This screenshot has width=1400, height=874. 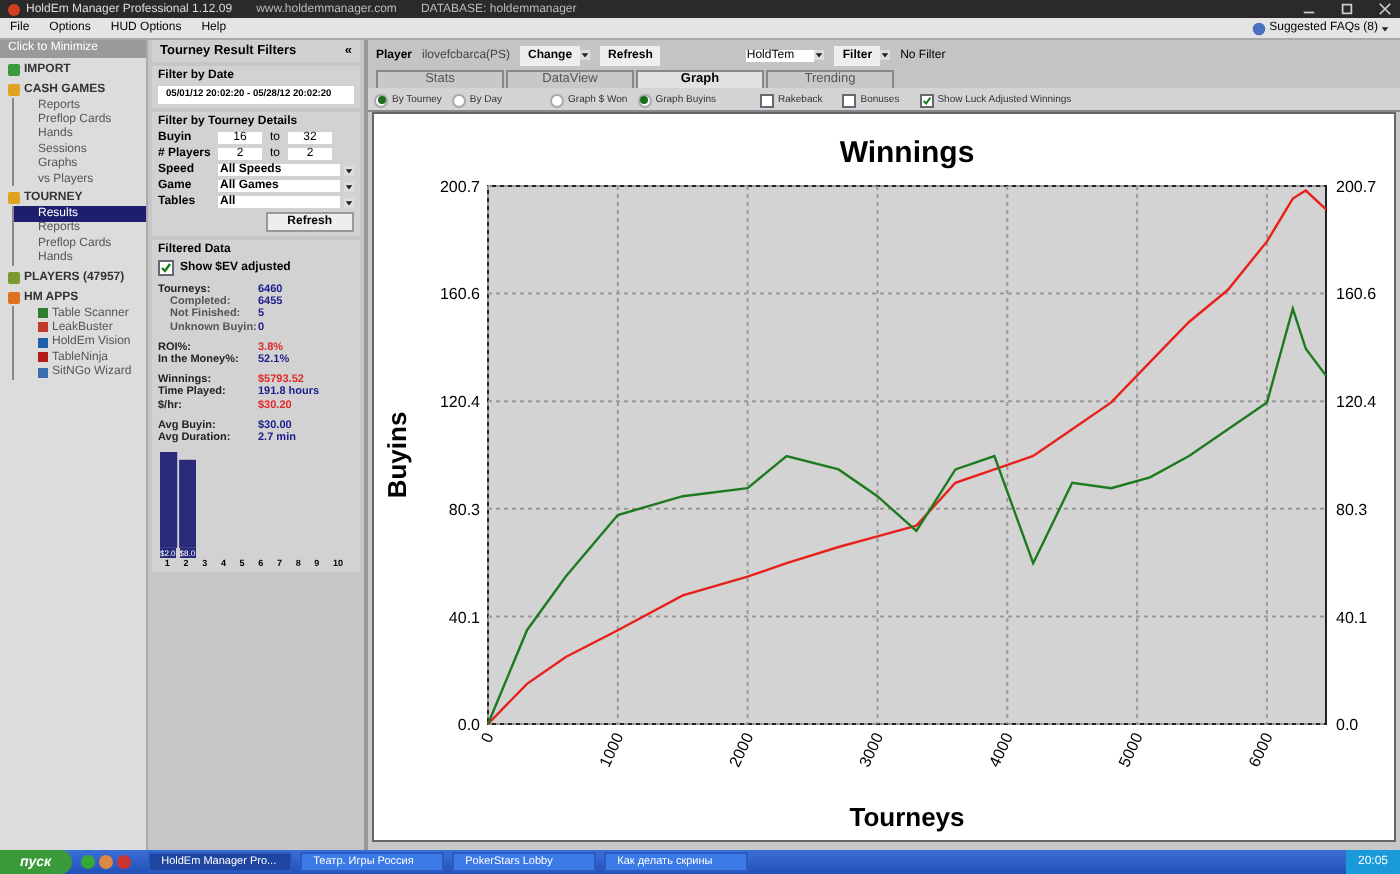 What do you see at coordinates (1261, 750) in the screenshot?
I see `x-tick-label: 6000` at bounding box center [1261, 750].